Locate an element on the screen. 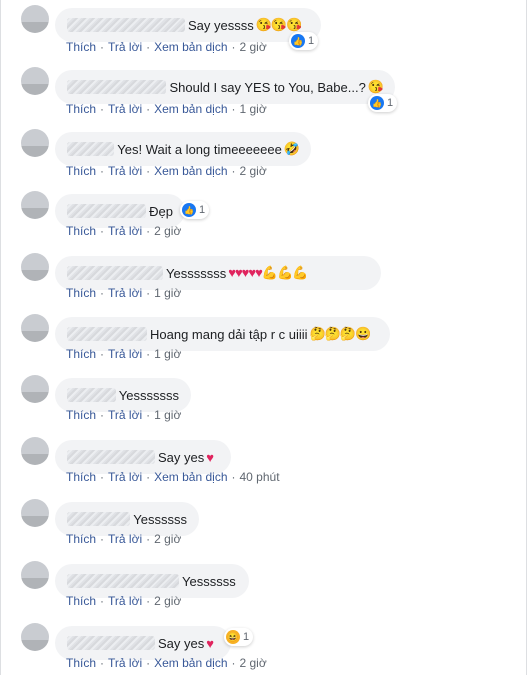 This screenshot has height=675, width=527. comment-actions: Thích · Trả lời · 2 giờ is located at coordinates (124, 601).